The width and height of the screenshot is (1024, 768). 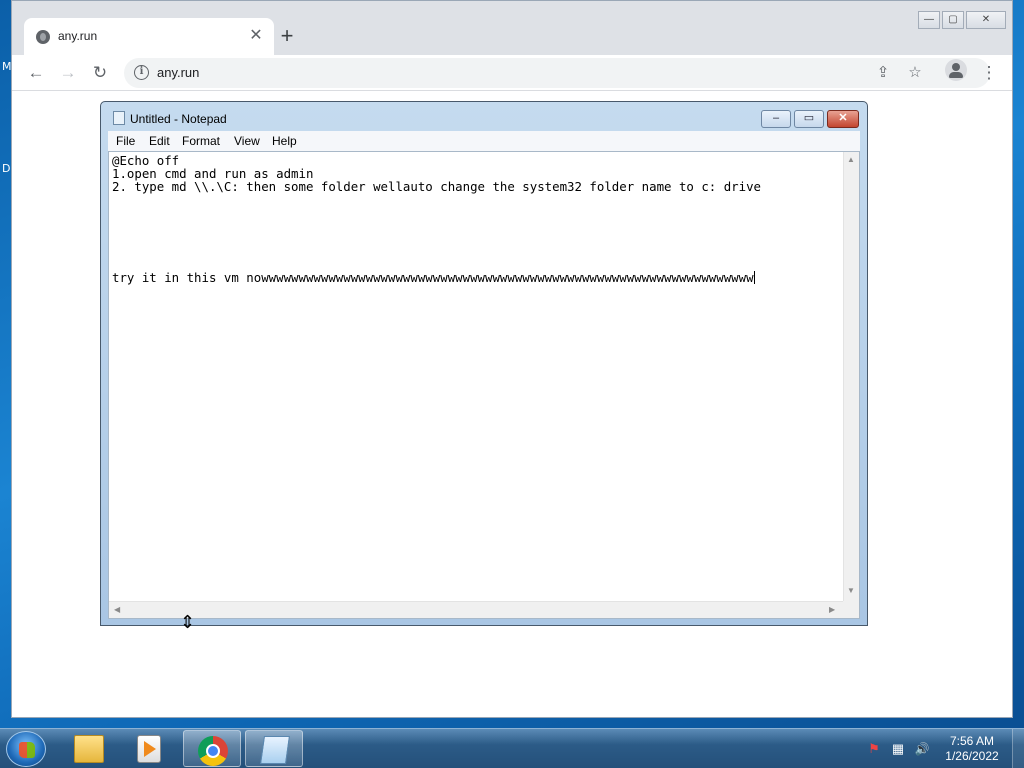 What do you see at coordinates (284, 141) in the screenshot?
I see `menu-help: Help` at bounding box center [284, 141].